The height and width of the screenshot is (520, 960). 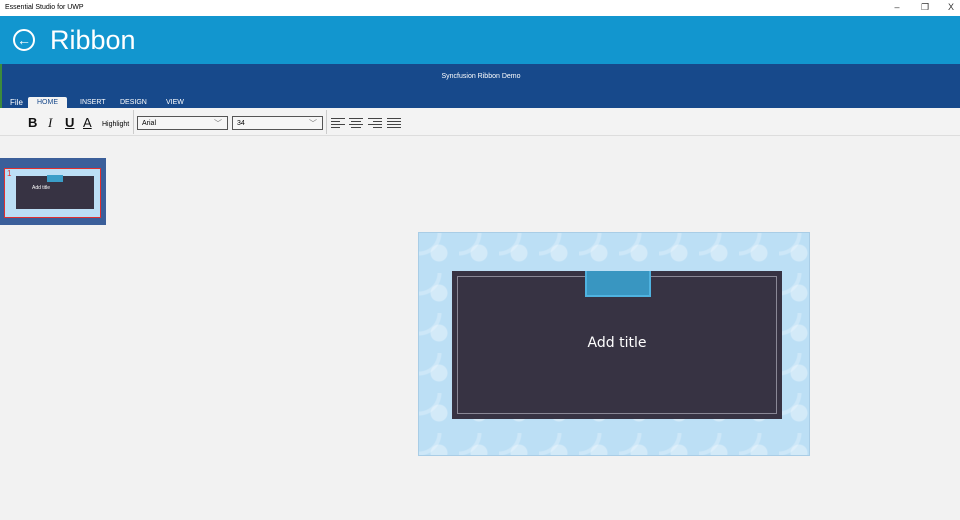 What do you see at coordinates (338, 123) in the screenshot?
I see `align-left-icon` at bounding box center [338, 123].